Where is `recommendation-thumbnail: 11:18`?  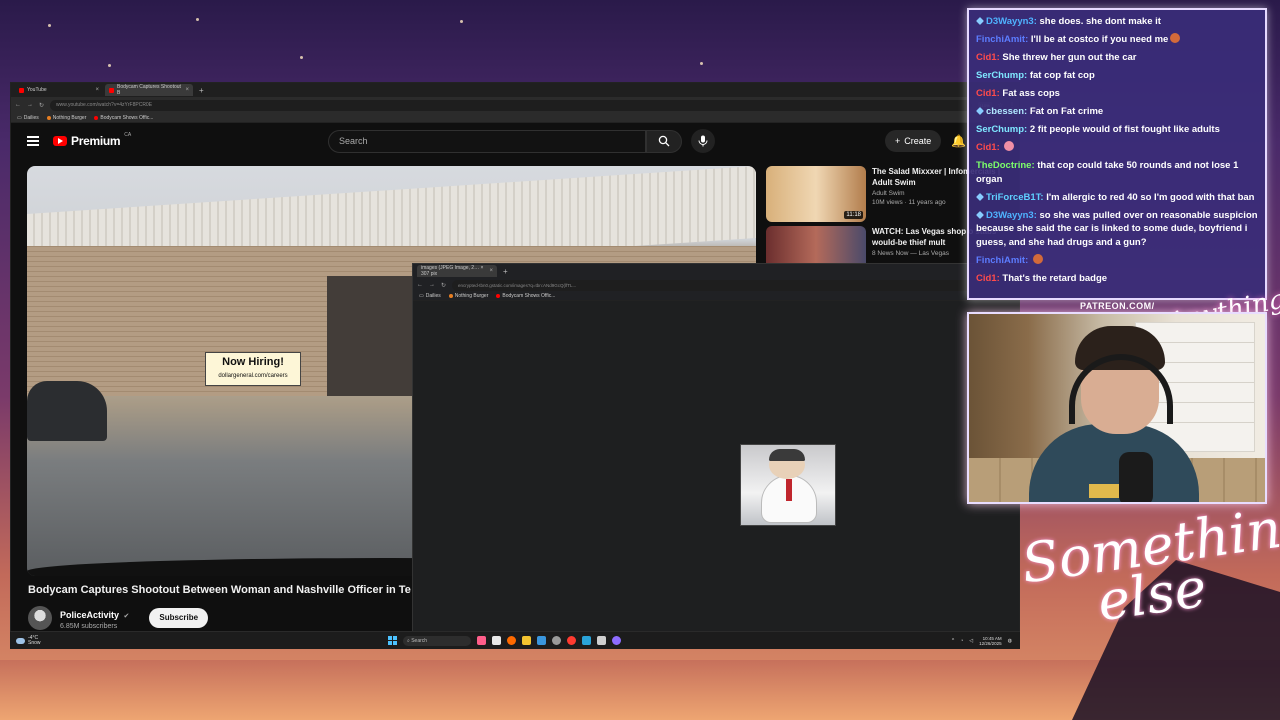
recommendation-thumbnail: 11:18 is located at coordinates (816, 194).